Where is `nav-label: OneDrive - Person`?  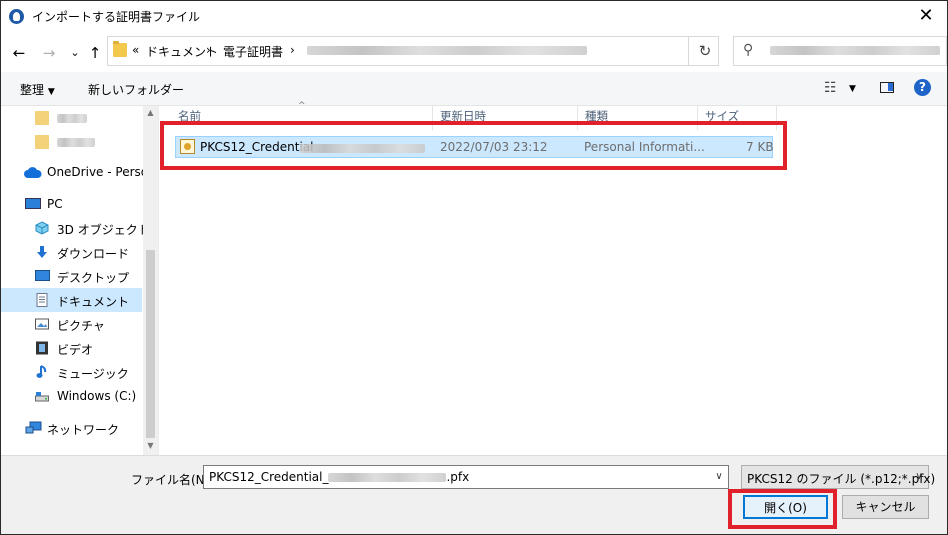 nav-label: OneDrive - Person is located at coordinates (101, 172).